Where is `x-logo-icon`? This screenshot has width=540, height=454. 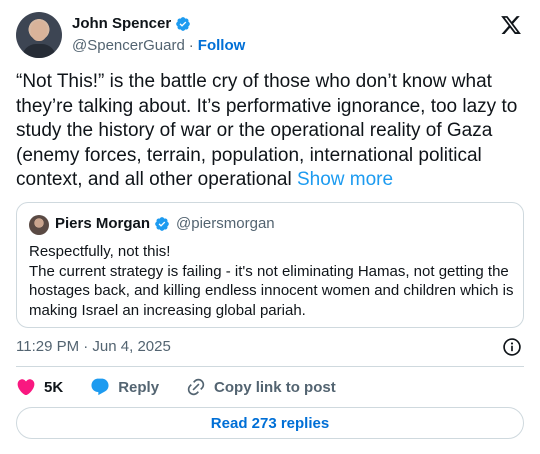
x-logo-icon is located at coordinates (511, 25).